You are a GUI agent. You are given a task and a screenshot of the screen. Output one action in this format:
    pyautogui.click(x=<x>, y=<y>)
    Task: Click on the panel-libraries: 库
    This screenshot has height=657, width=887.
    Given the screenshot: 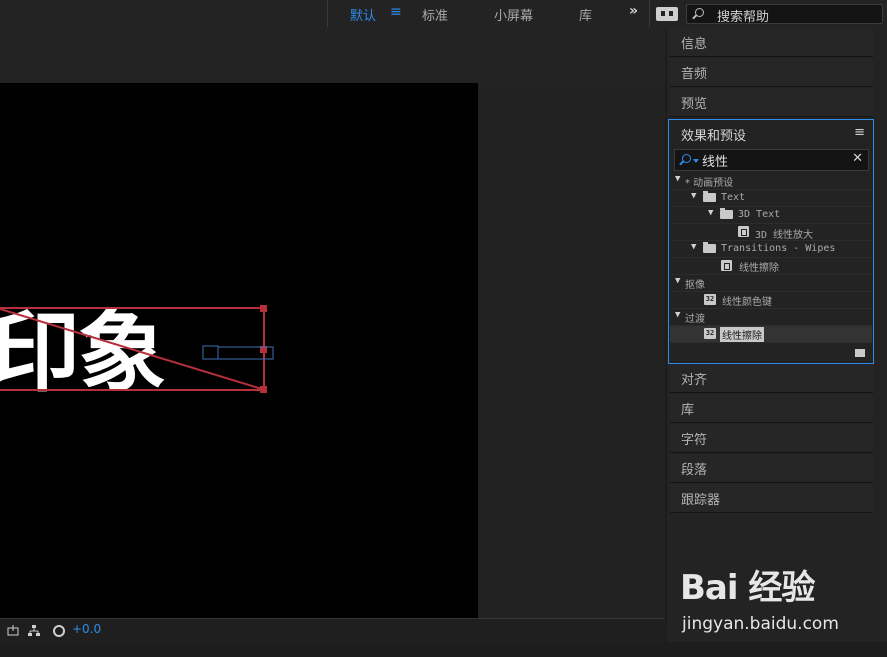 What is the action you would take?
    pyautogui.click(x=771, y=408)
    